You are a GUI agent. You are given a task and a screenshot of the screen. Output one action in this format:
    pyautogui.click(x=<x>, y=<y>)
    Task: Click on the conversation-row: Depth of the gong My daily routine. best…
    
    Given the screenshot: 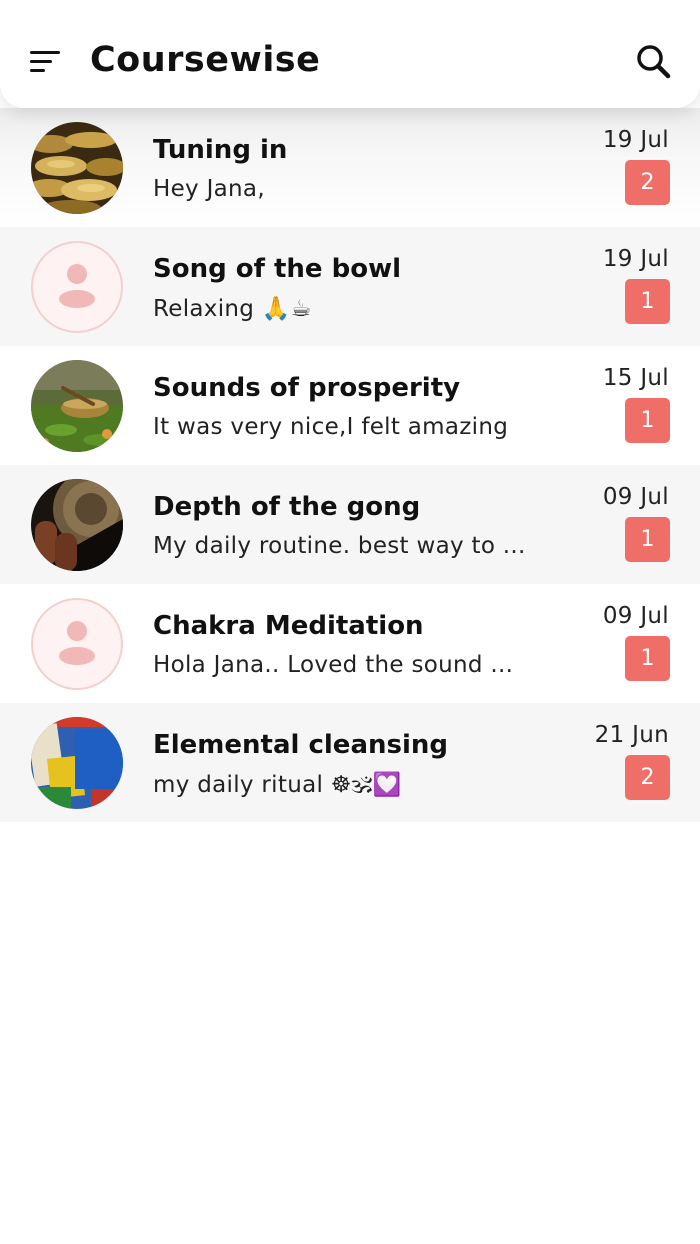 What is the action you would take?
    pyautogui.click(x=350, y=524)
    